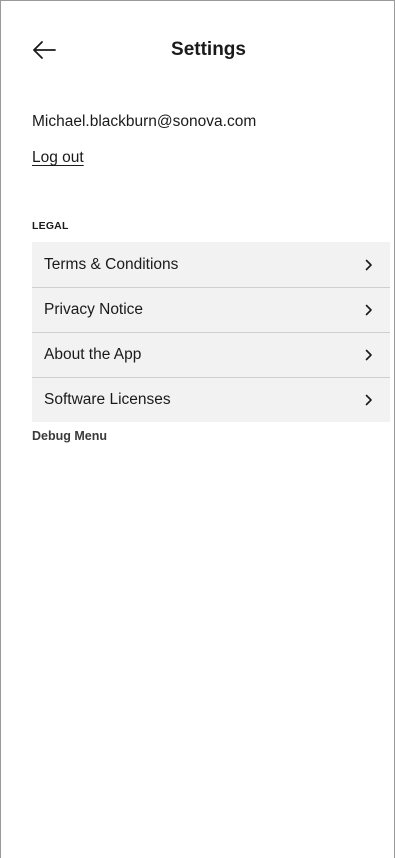 This screenshot has height=858, width=395. I want to click on legal-item-terms: Terms & Conditions, so click(211, 264).